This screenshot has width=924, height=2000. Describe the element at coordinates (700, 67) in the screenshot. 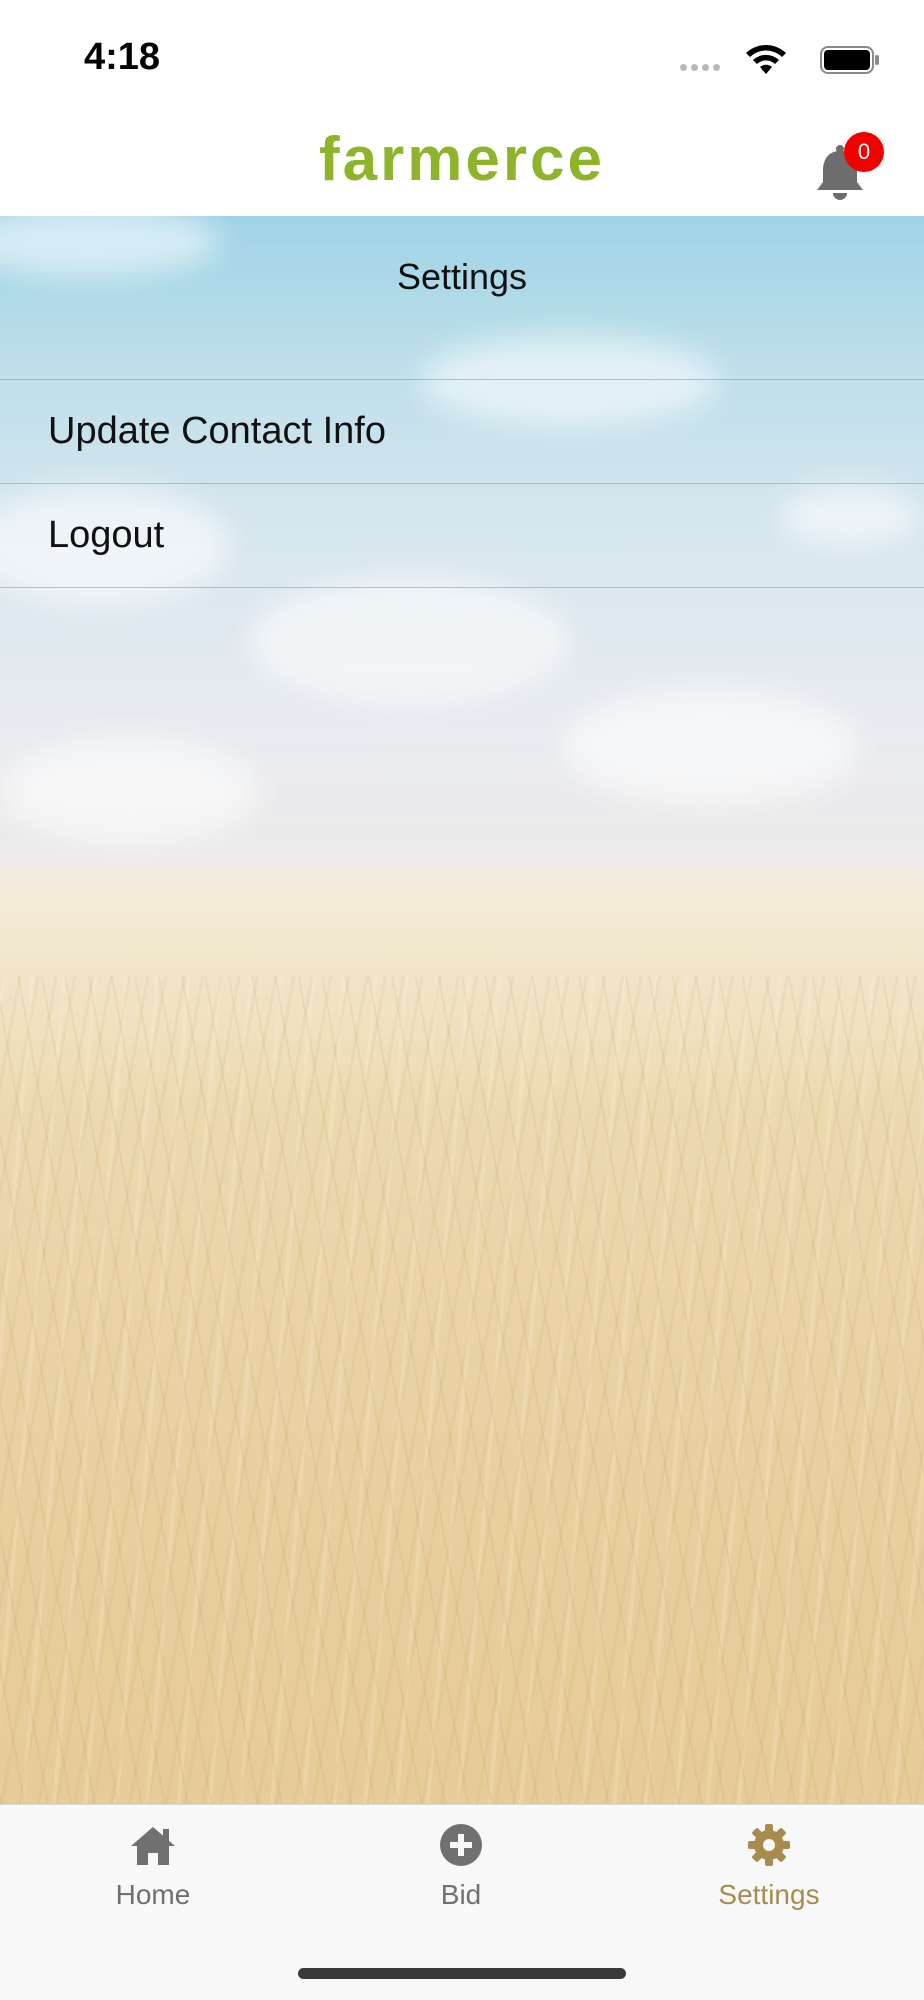

I see `cellular-signal-icon` at that location.